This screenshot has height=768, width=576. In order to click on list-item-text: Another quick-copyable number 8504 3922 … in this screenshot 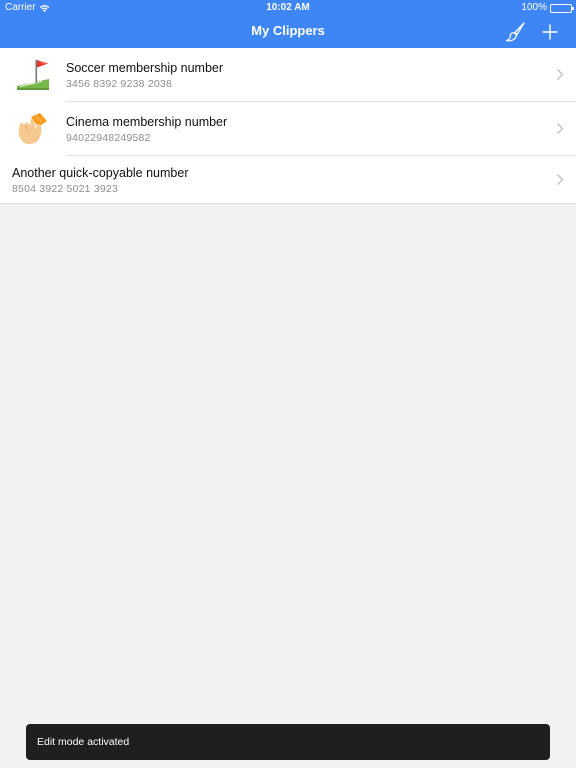, I will do `click(274, 180)`.